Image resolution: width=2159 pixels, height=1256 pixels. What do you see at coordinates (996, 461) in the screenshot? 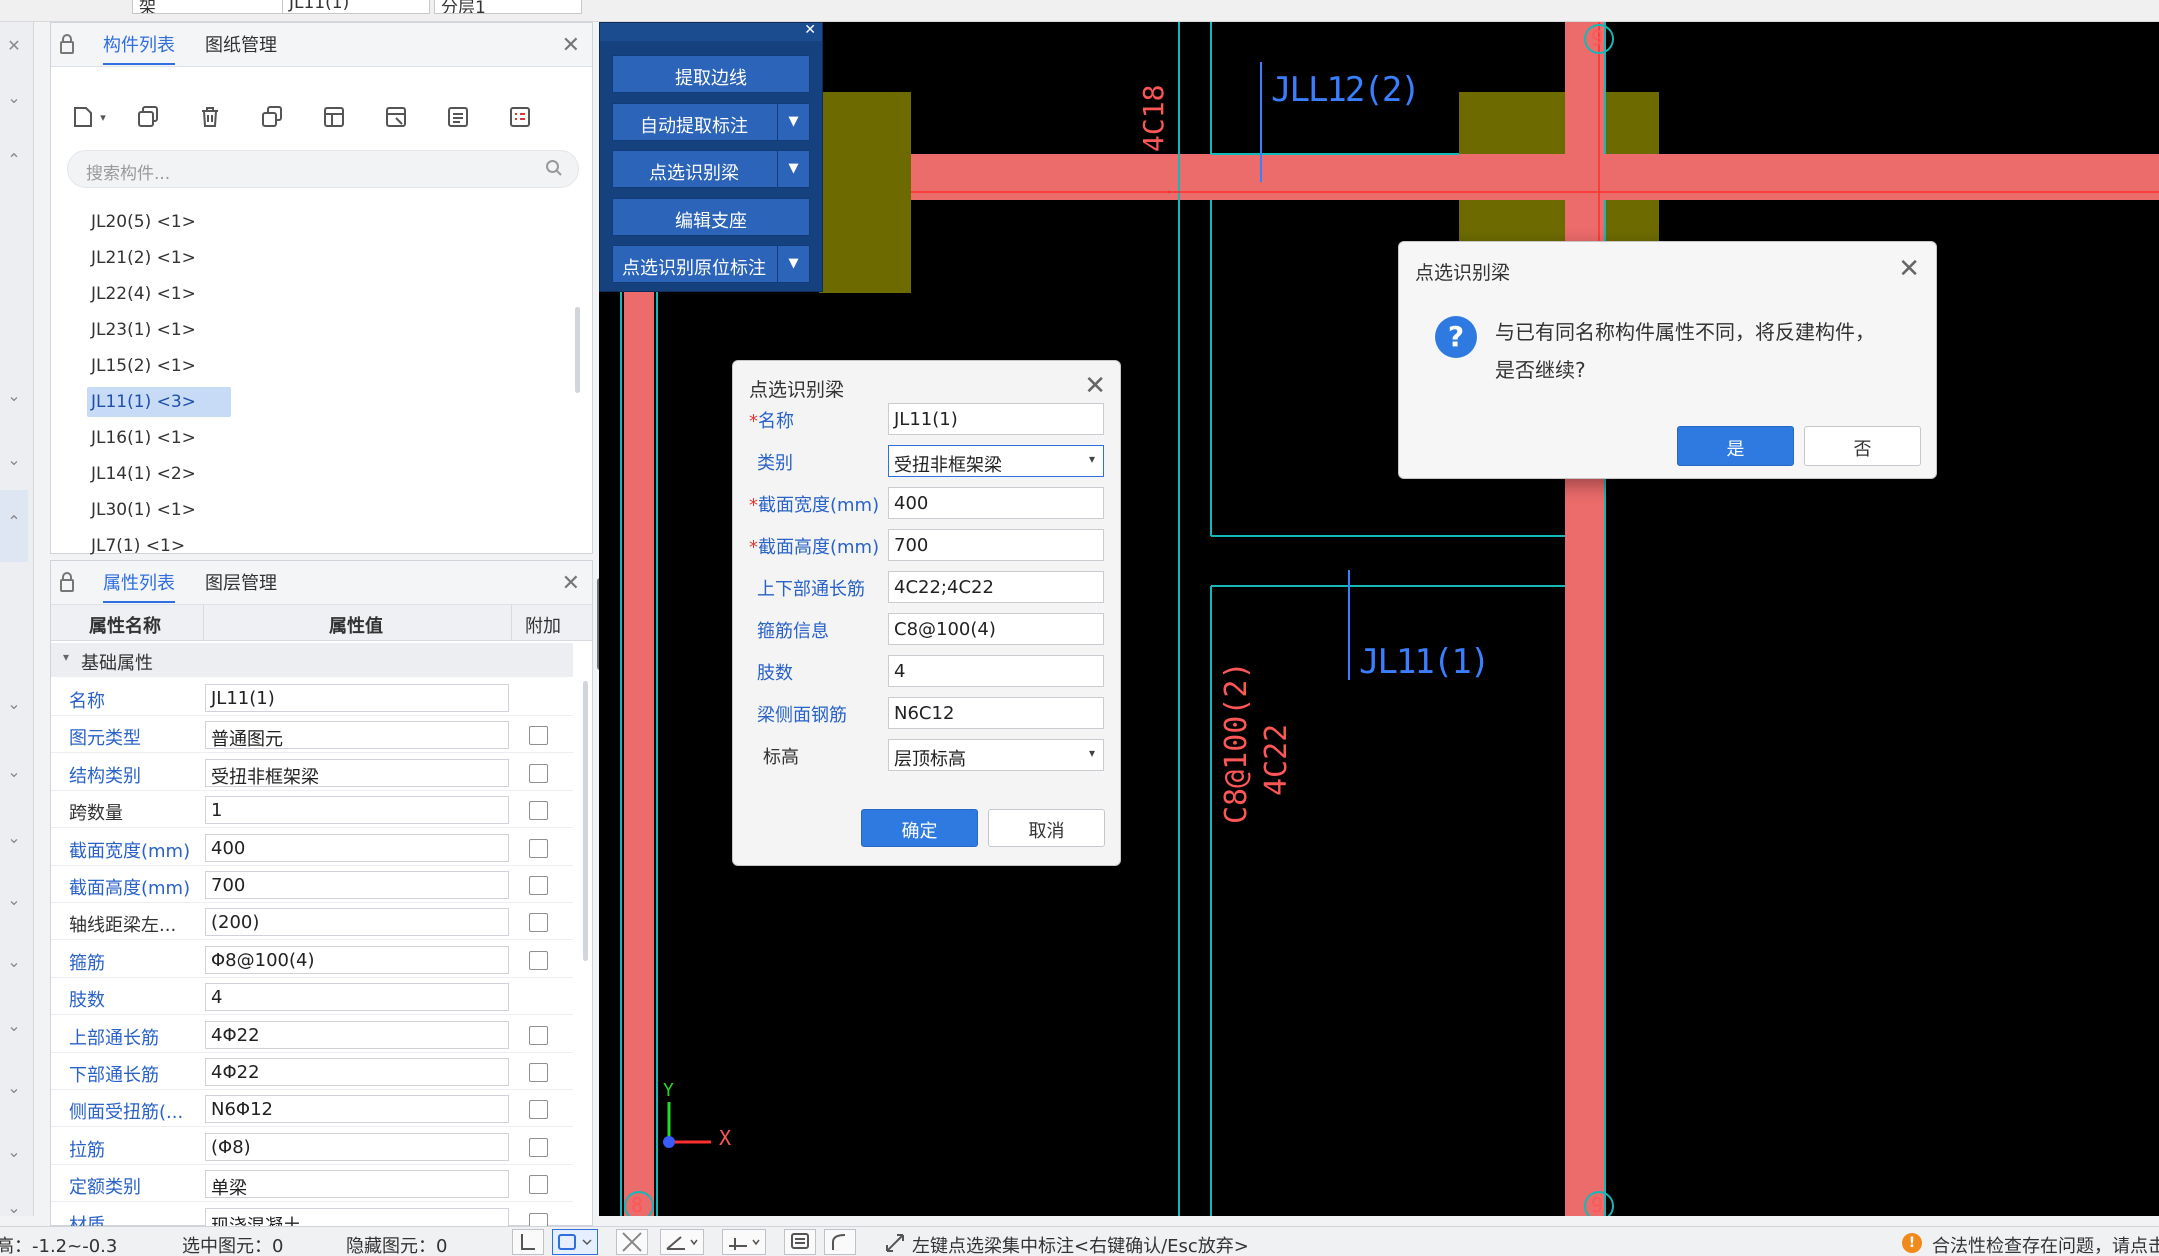
I see `field-select: 受扭非框架梁 ▾` at bounding box center [996, 461].